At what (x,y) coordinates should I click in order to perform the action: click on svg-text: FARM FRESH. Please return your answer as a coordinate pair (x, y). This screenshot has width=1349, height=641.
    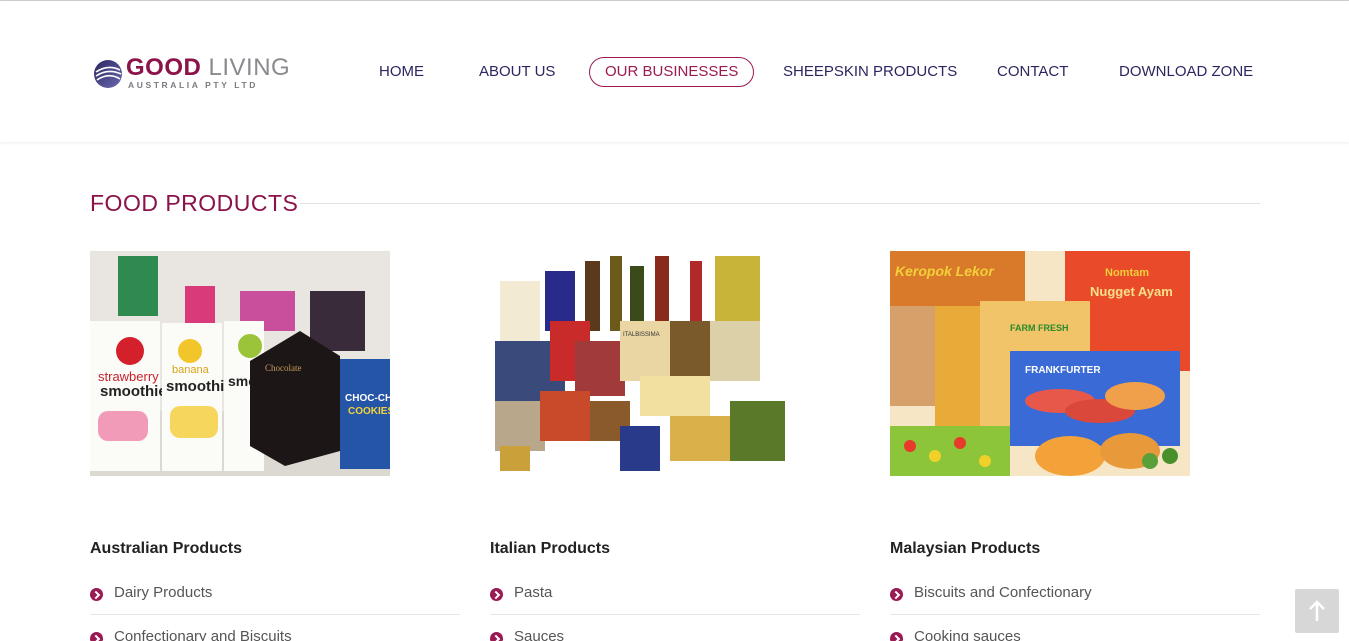
    Looking at the image, I should click on (1039, 328).